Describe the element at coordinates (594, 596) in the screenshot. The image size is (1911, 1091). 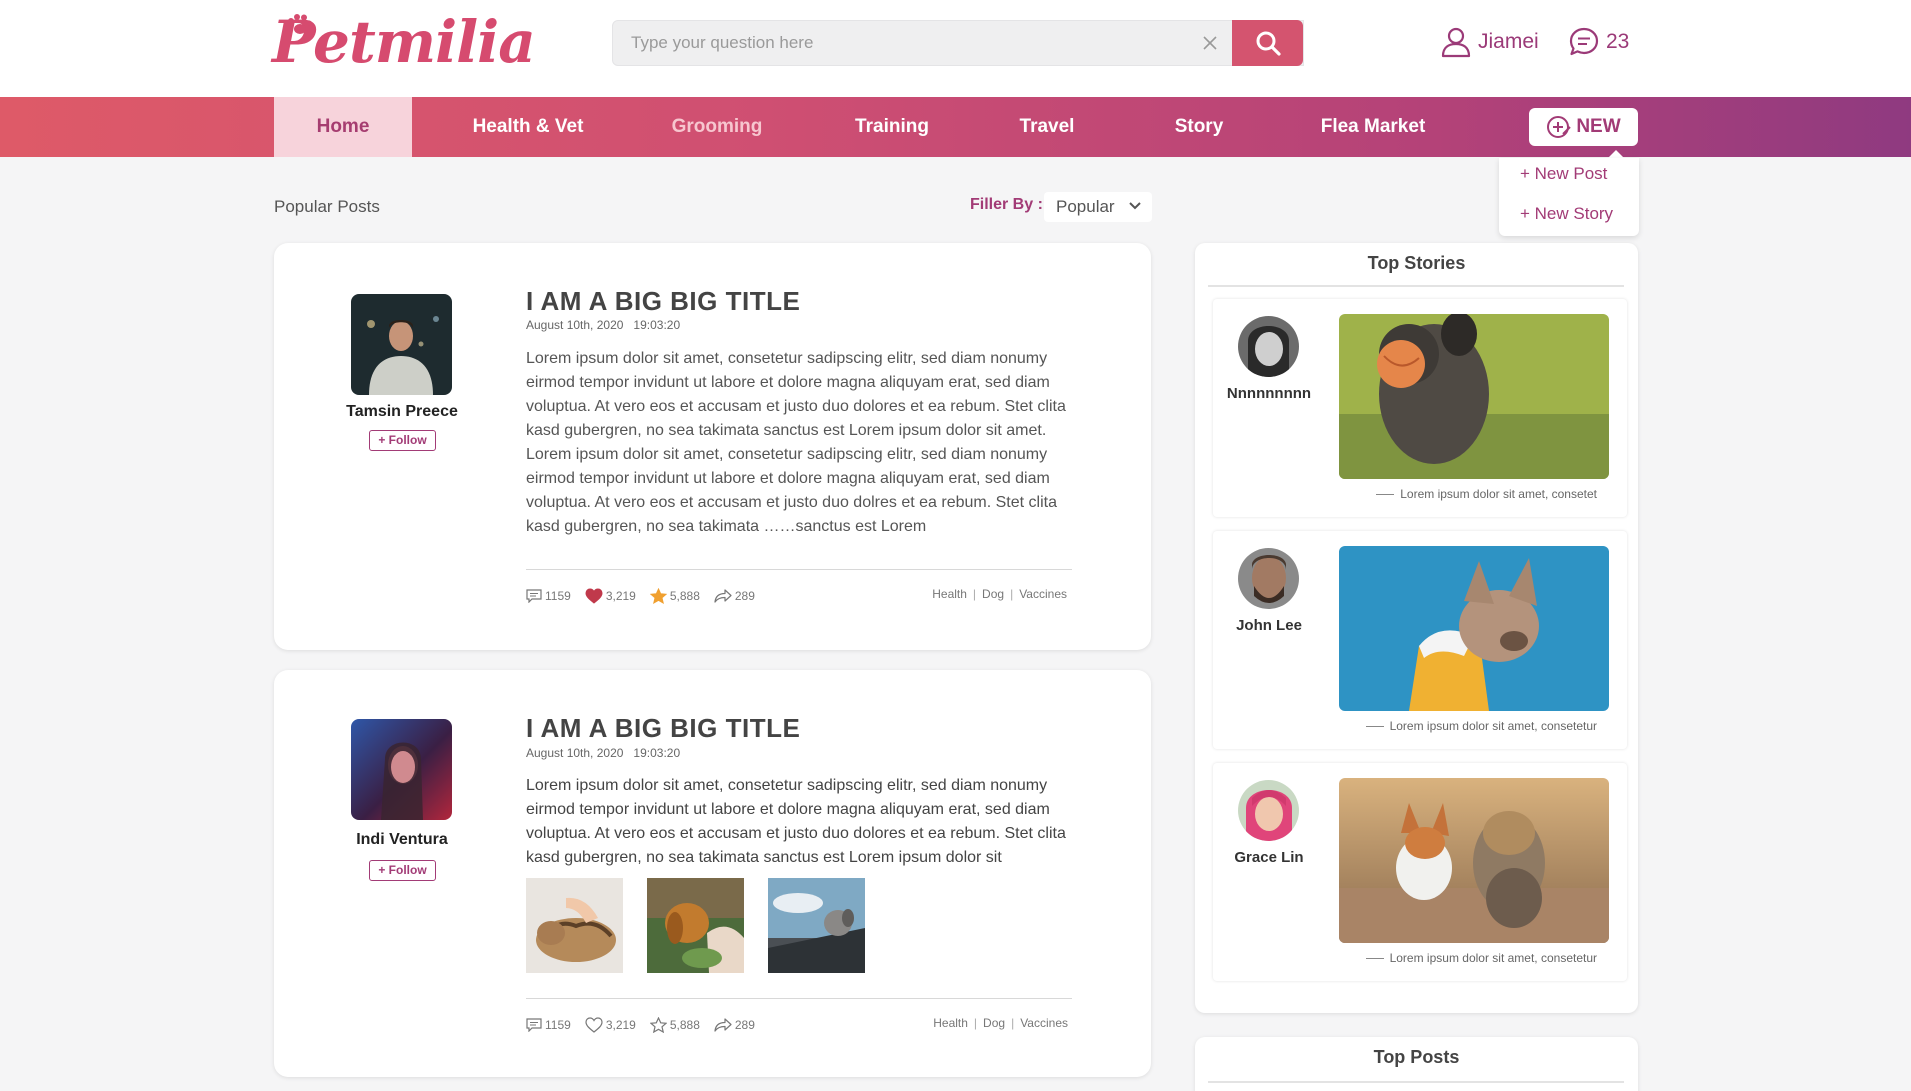
I see `heart-icon` at that location.